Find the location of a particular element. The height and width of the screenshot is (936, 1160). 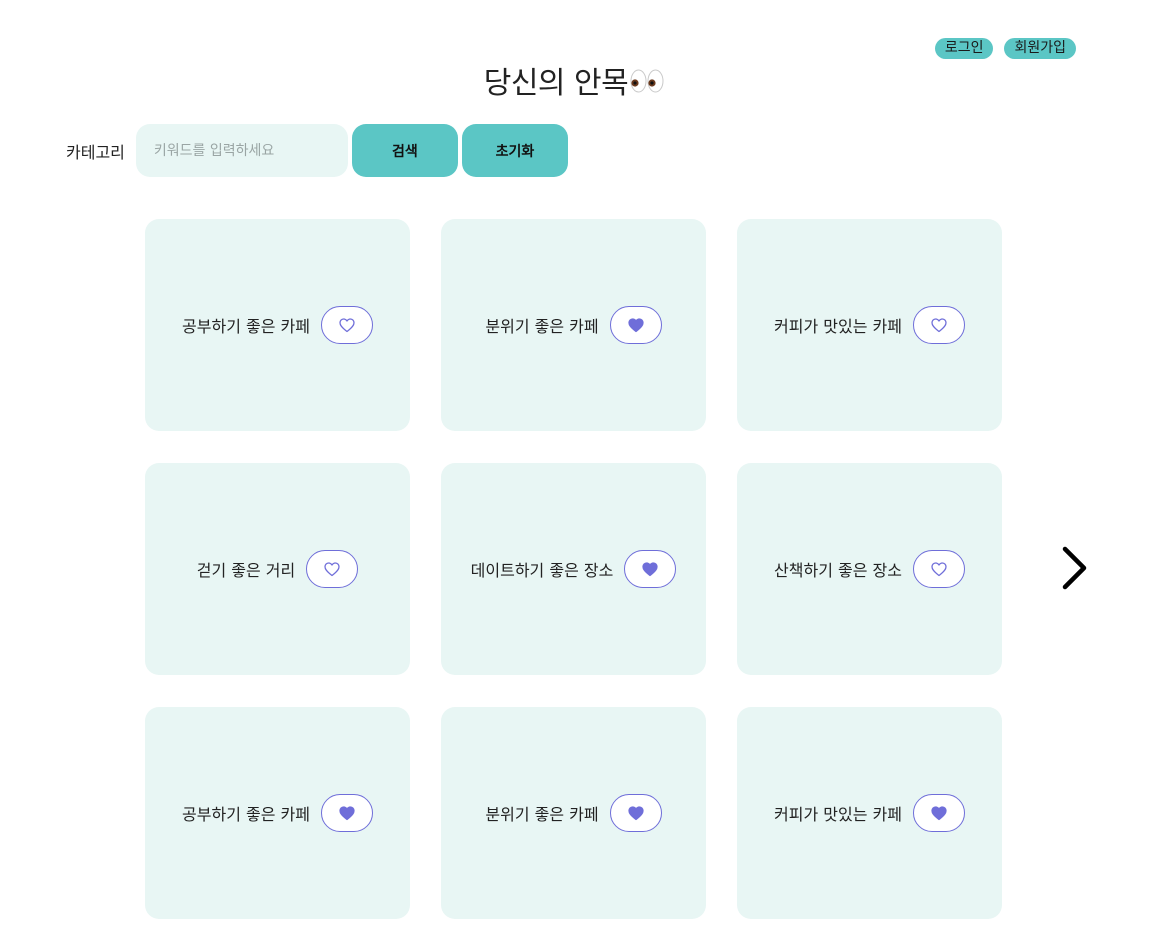

card-title: 데이트하기 좋은 장소 is located at coordinates (542, 570).